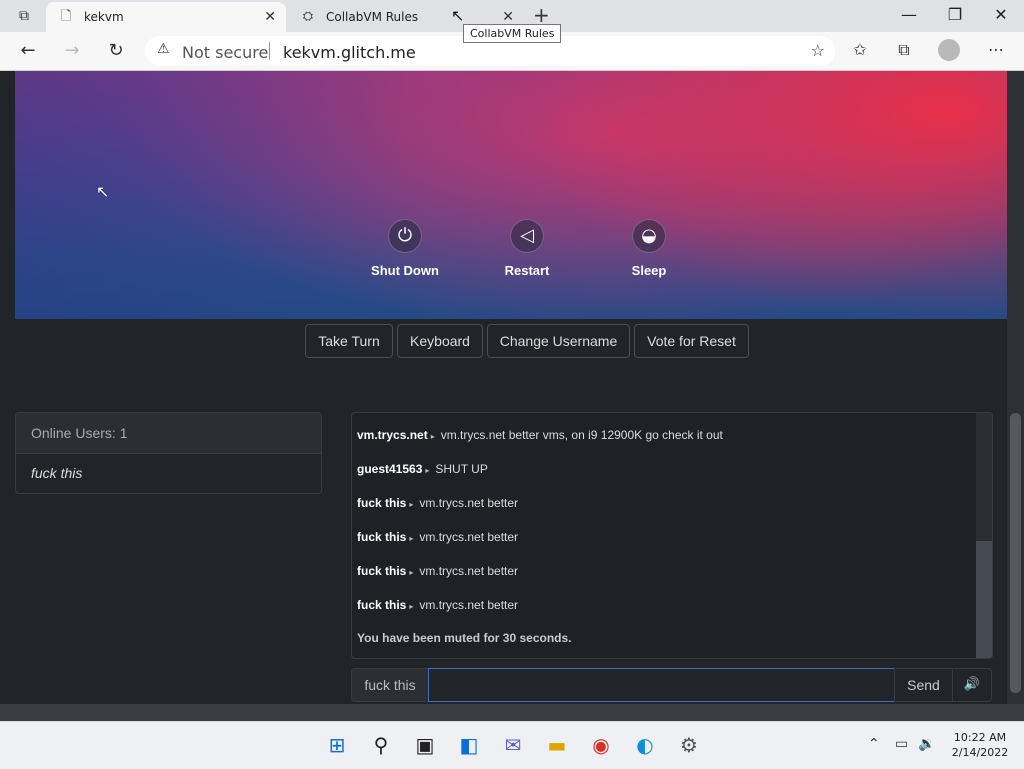 The width and height of the screenshot is (1024, 769). I want to click on search-icon: ⚲, so click(381, 745).